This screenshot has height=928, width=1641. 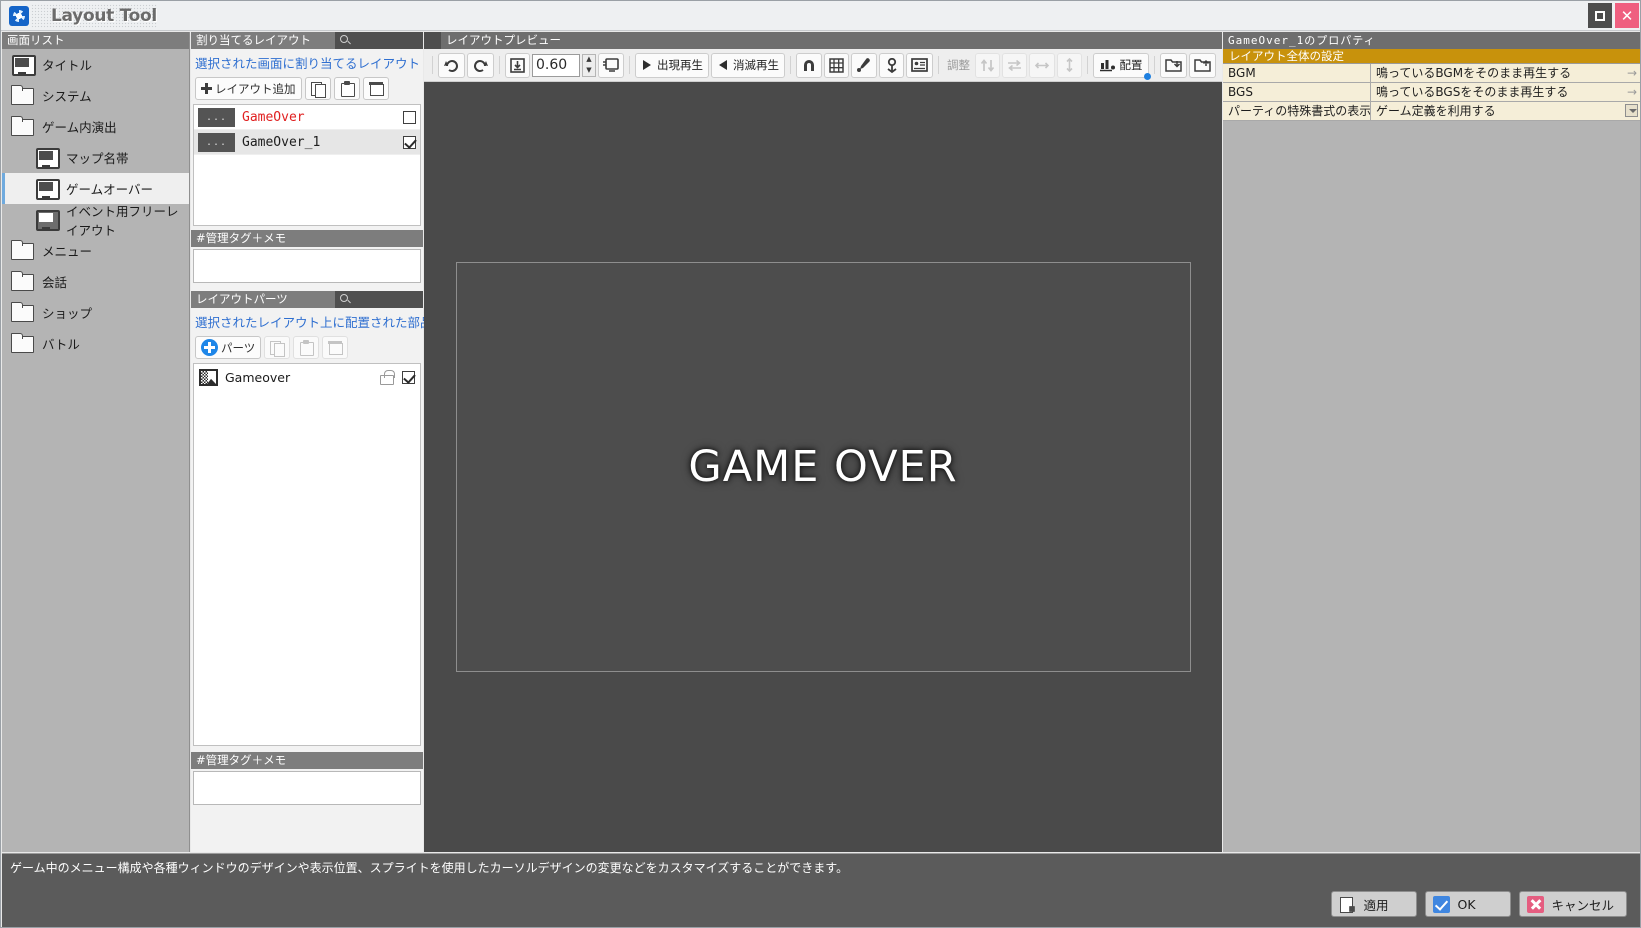 What do you see at coordinates (1069, 65) in the screenshot?
I see `fit-vertical-button` at bounding box center [1069, 65].